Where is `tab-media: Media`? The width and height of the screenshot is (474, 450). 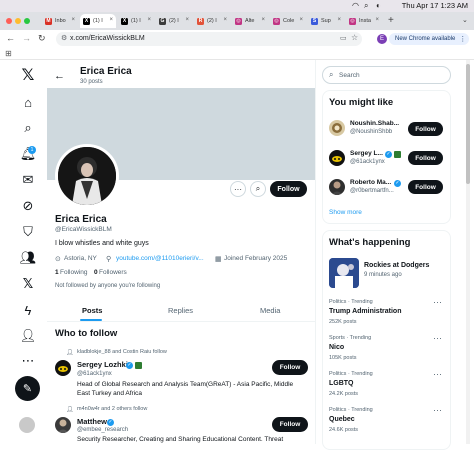
tab-media: Media is located at coordinates (270, 310).